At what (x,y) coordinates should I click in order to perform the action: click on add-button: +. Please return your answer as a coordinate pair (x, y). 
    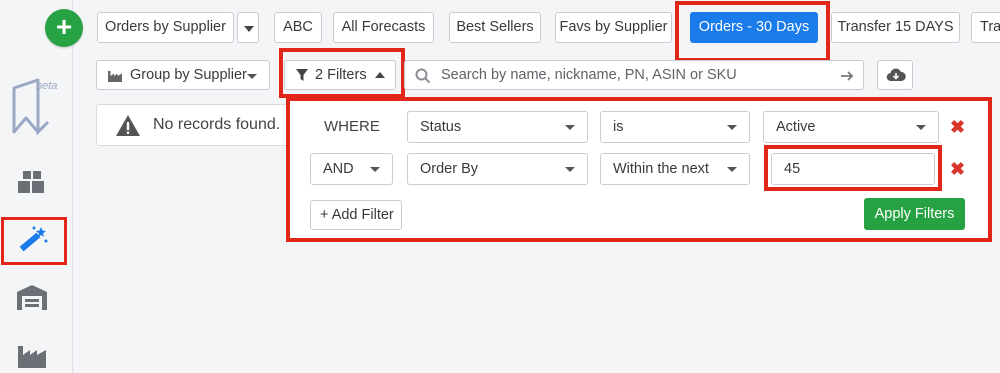
    Looking at the image, I should click on (64, 28).